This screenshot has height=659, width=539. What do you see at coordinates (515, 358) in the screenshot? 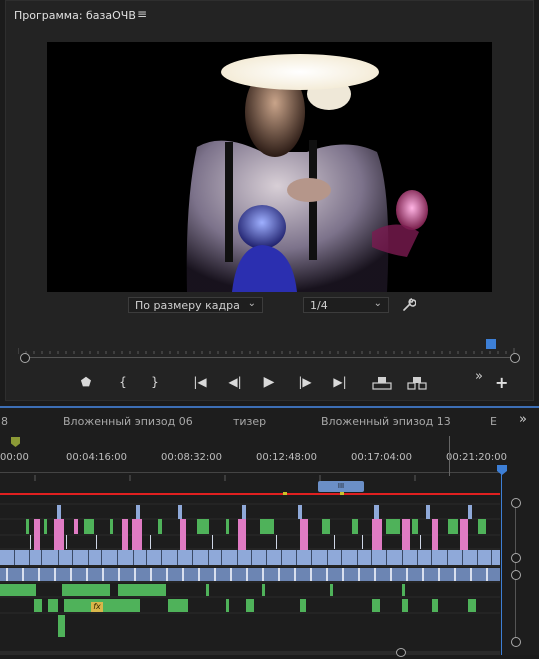
I see `zoom-handle-right` at bounding box center [515, 358].